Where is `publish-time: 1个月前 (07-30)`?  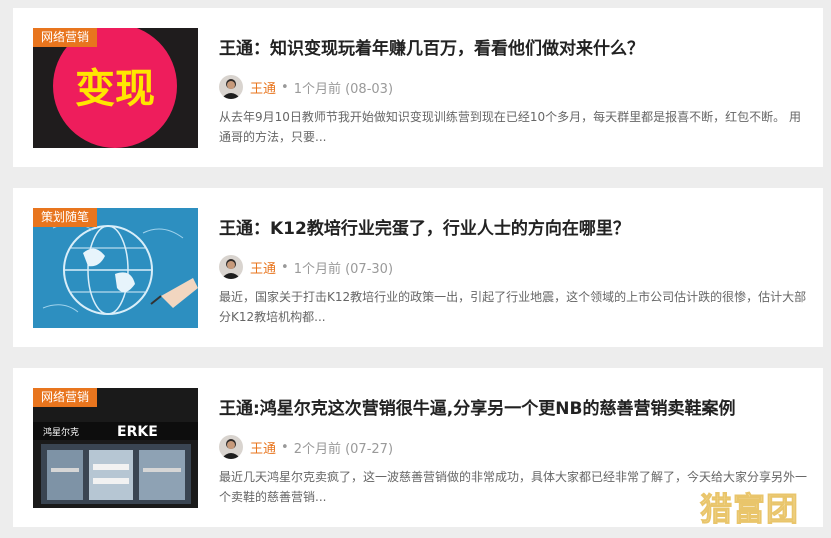
publish-time: 1个月前 (07-30) is located at coordinates (343, 269).